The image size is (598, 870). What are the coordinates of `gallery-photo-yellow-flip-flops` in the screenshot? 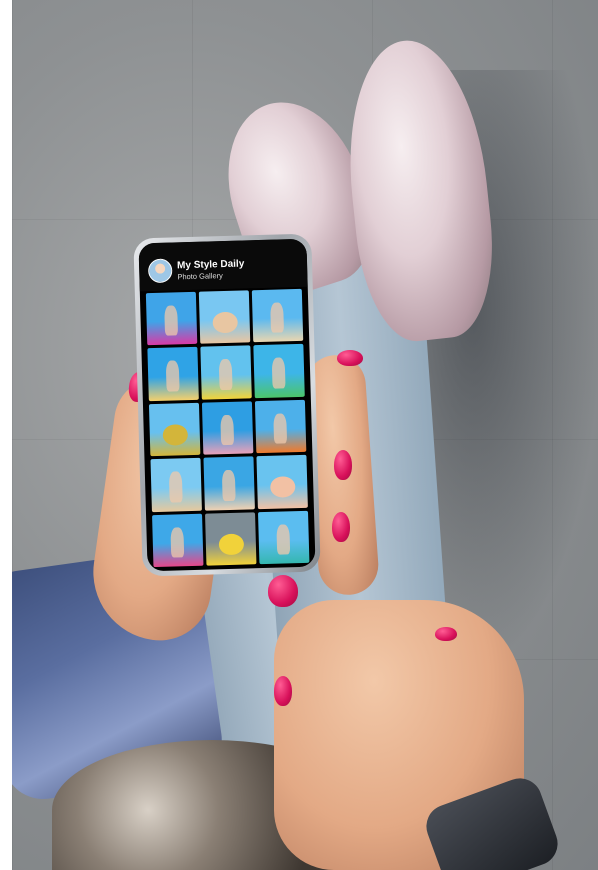 It's located at (231, 538).